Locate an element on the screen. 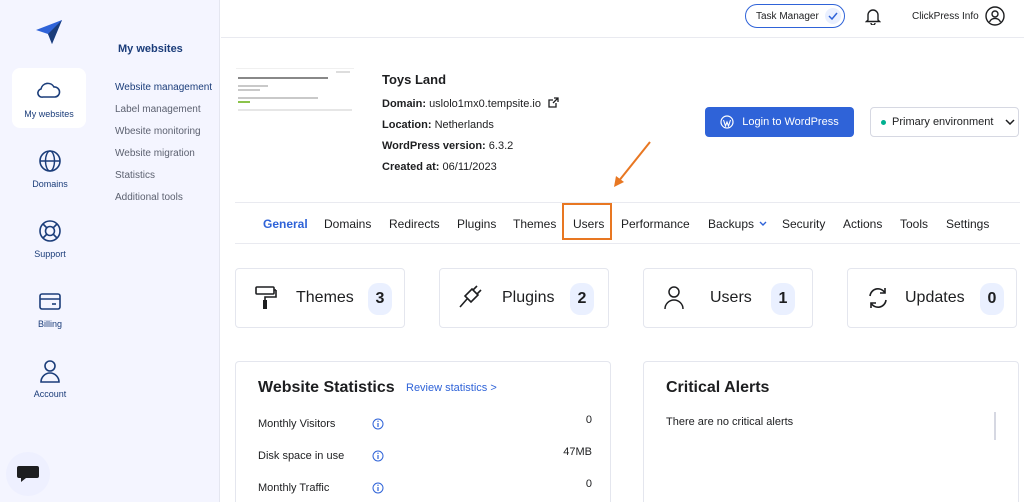 The image size is (1024, 502). card-label: Themes is located at coordinates (325, 297).